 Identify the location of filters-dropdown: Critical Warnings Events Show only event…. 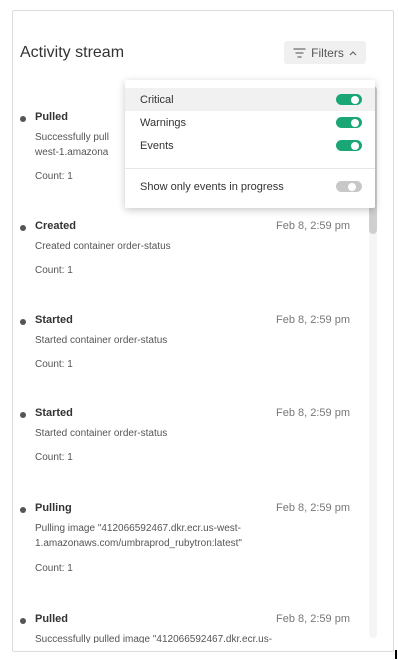
(250, 144).